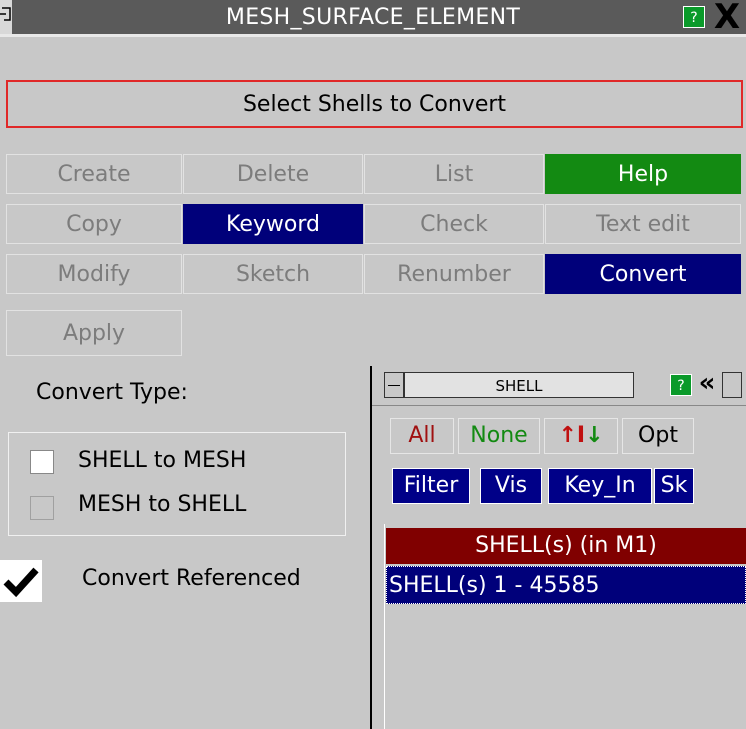 This screenshot has height=729, width=746. I want to click on keyword-button: Keyword, so click(273, 224).